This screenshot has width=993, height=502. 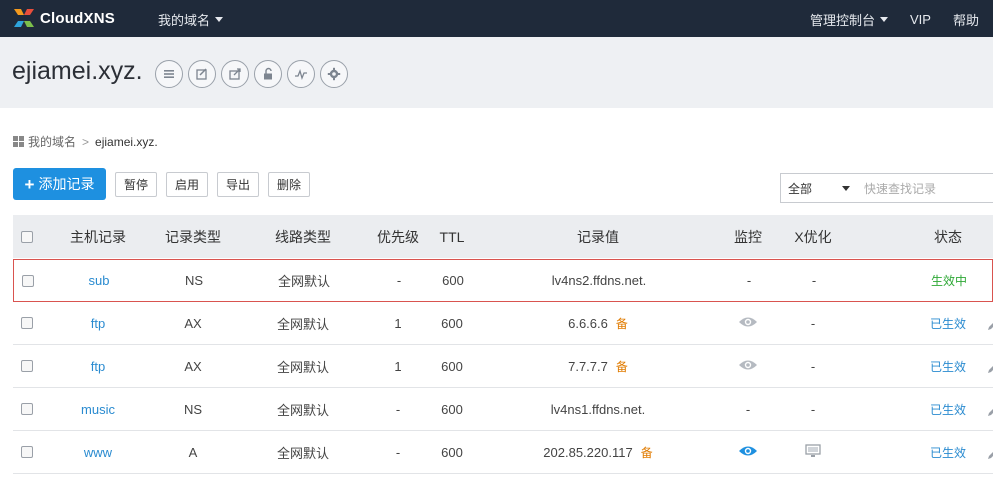 I want to click on table-row: www A 全网默认 - 600 202.85.220.117 备 已生效, so click(x=503, y=452).